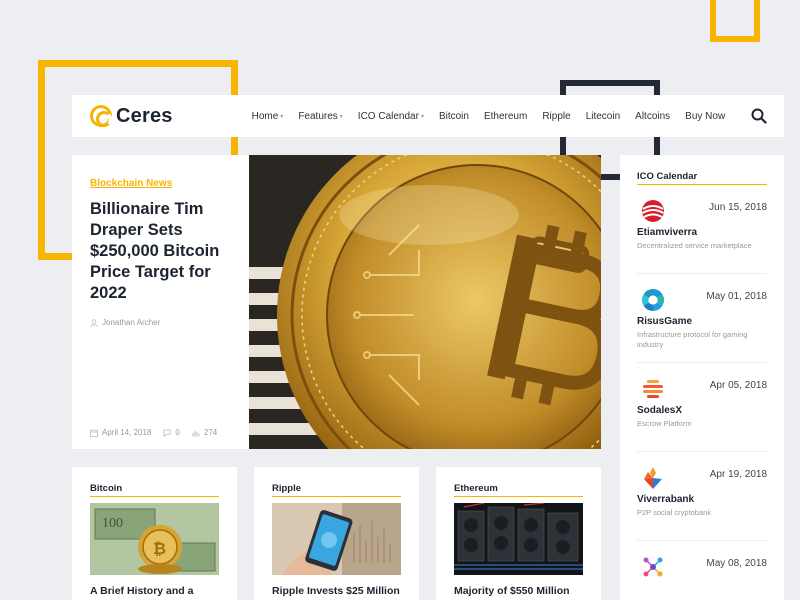 The image size is (800, 600). What do you see at coordinates (177, 432) in the screenshot?
I see `comment-count: 0` at bounding box center [177, 432].